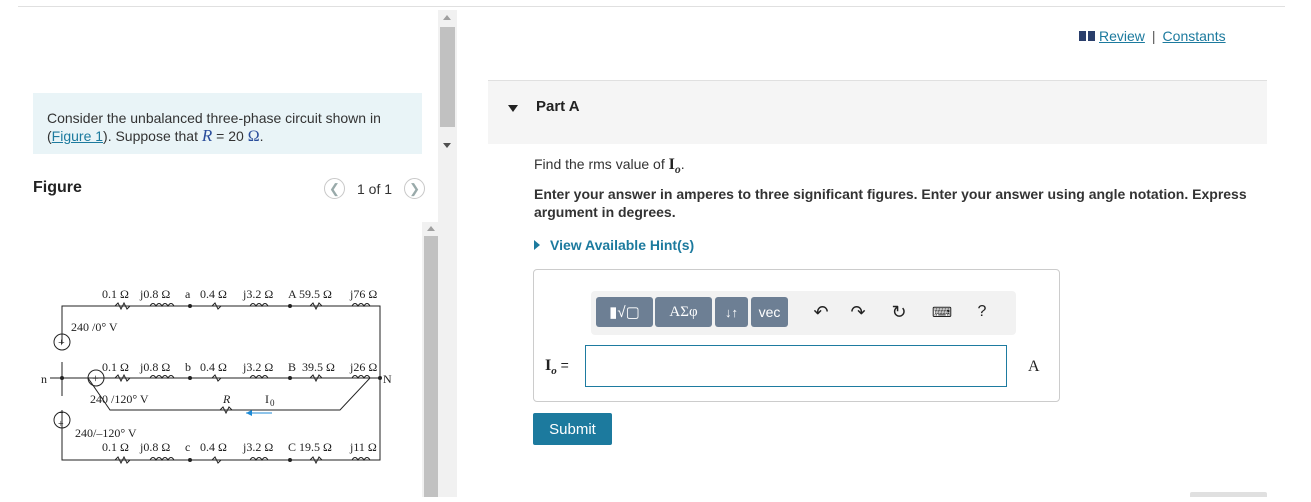 This screenshot has height=502, width=1311. I want to click on row2-r1: 0.1 Ω, so click(115, 367).